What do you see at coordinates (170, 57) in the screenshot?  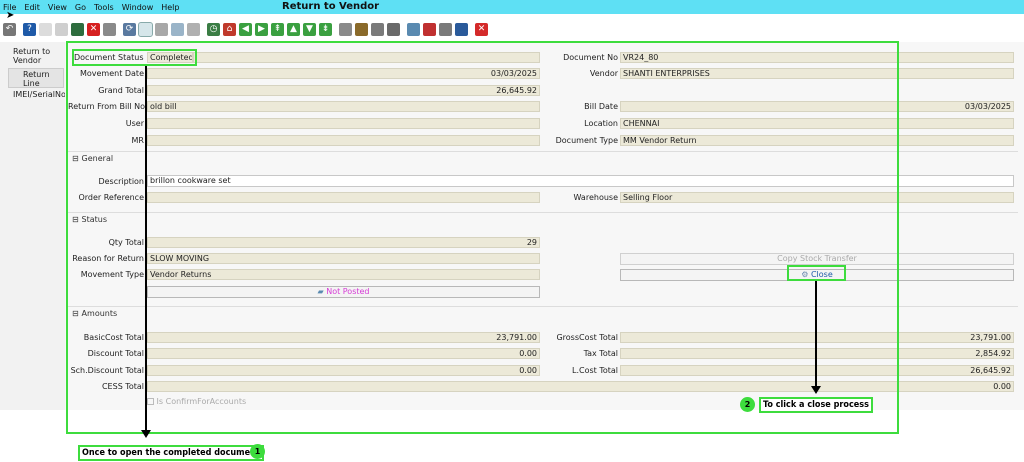 I see `document-status-field: Completed` at bounding box center [170, 57].